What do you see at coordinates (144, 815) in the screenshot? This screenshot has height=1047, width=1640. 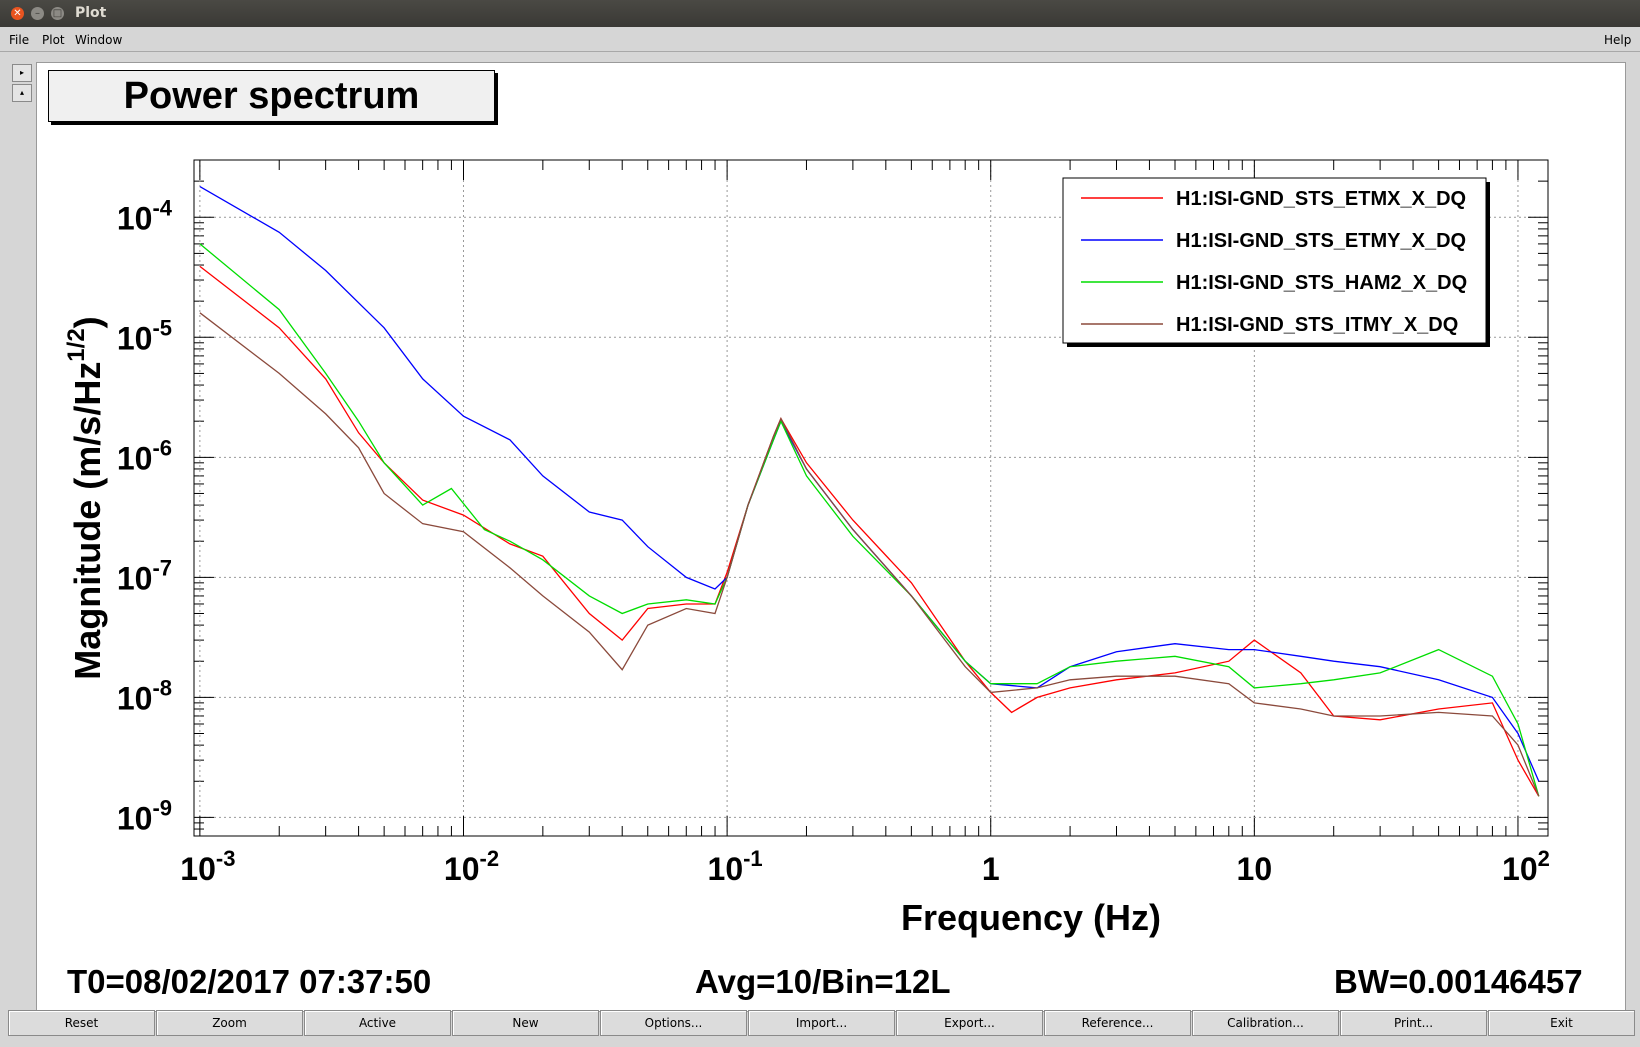 I see `y-tick-label: 10-9` at bounding box center [144, 815].